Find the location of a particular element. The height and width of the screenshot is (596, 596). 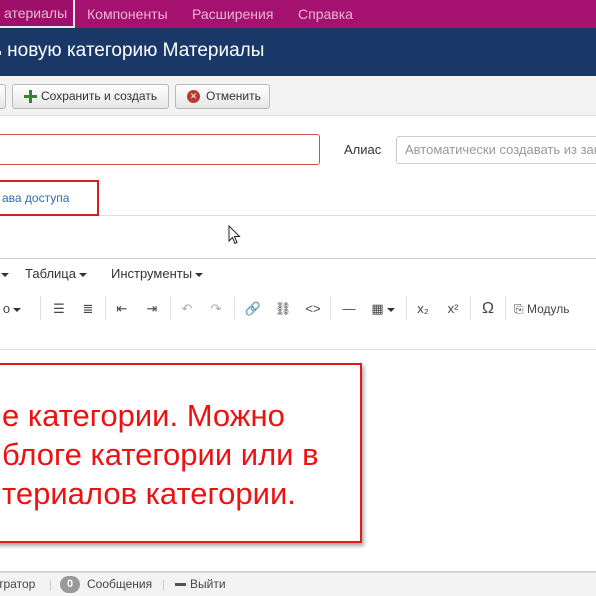

menu-item-components: Компоненты is located at coordinates (127, 14).